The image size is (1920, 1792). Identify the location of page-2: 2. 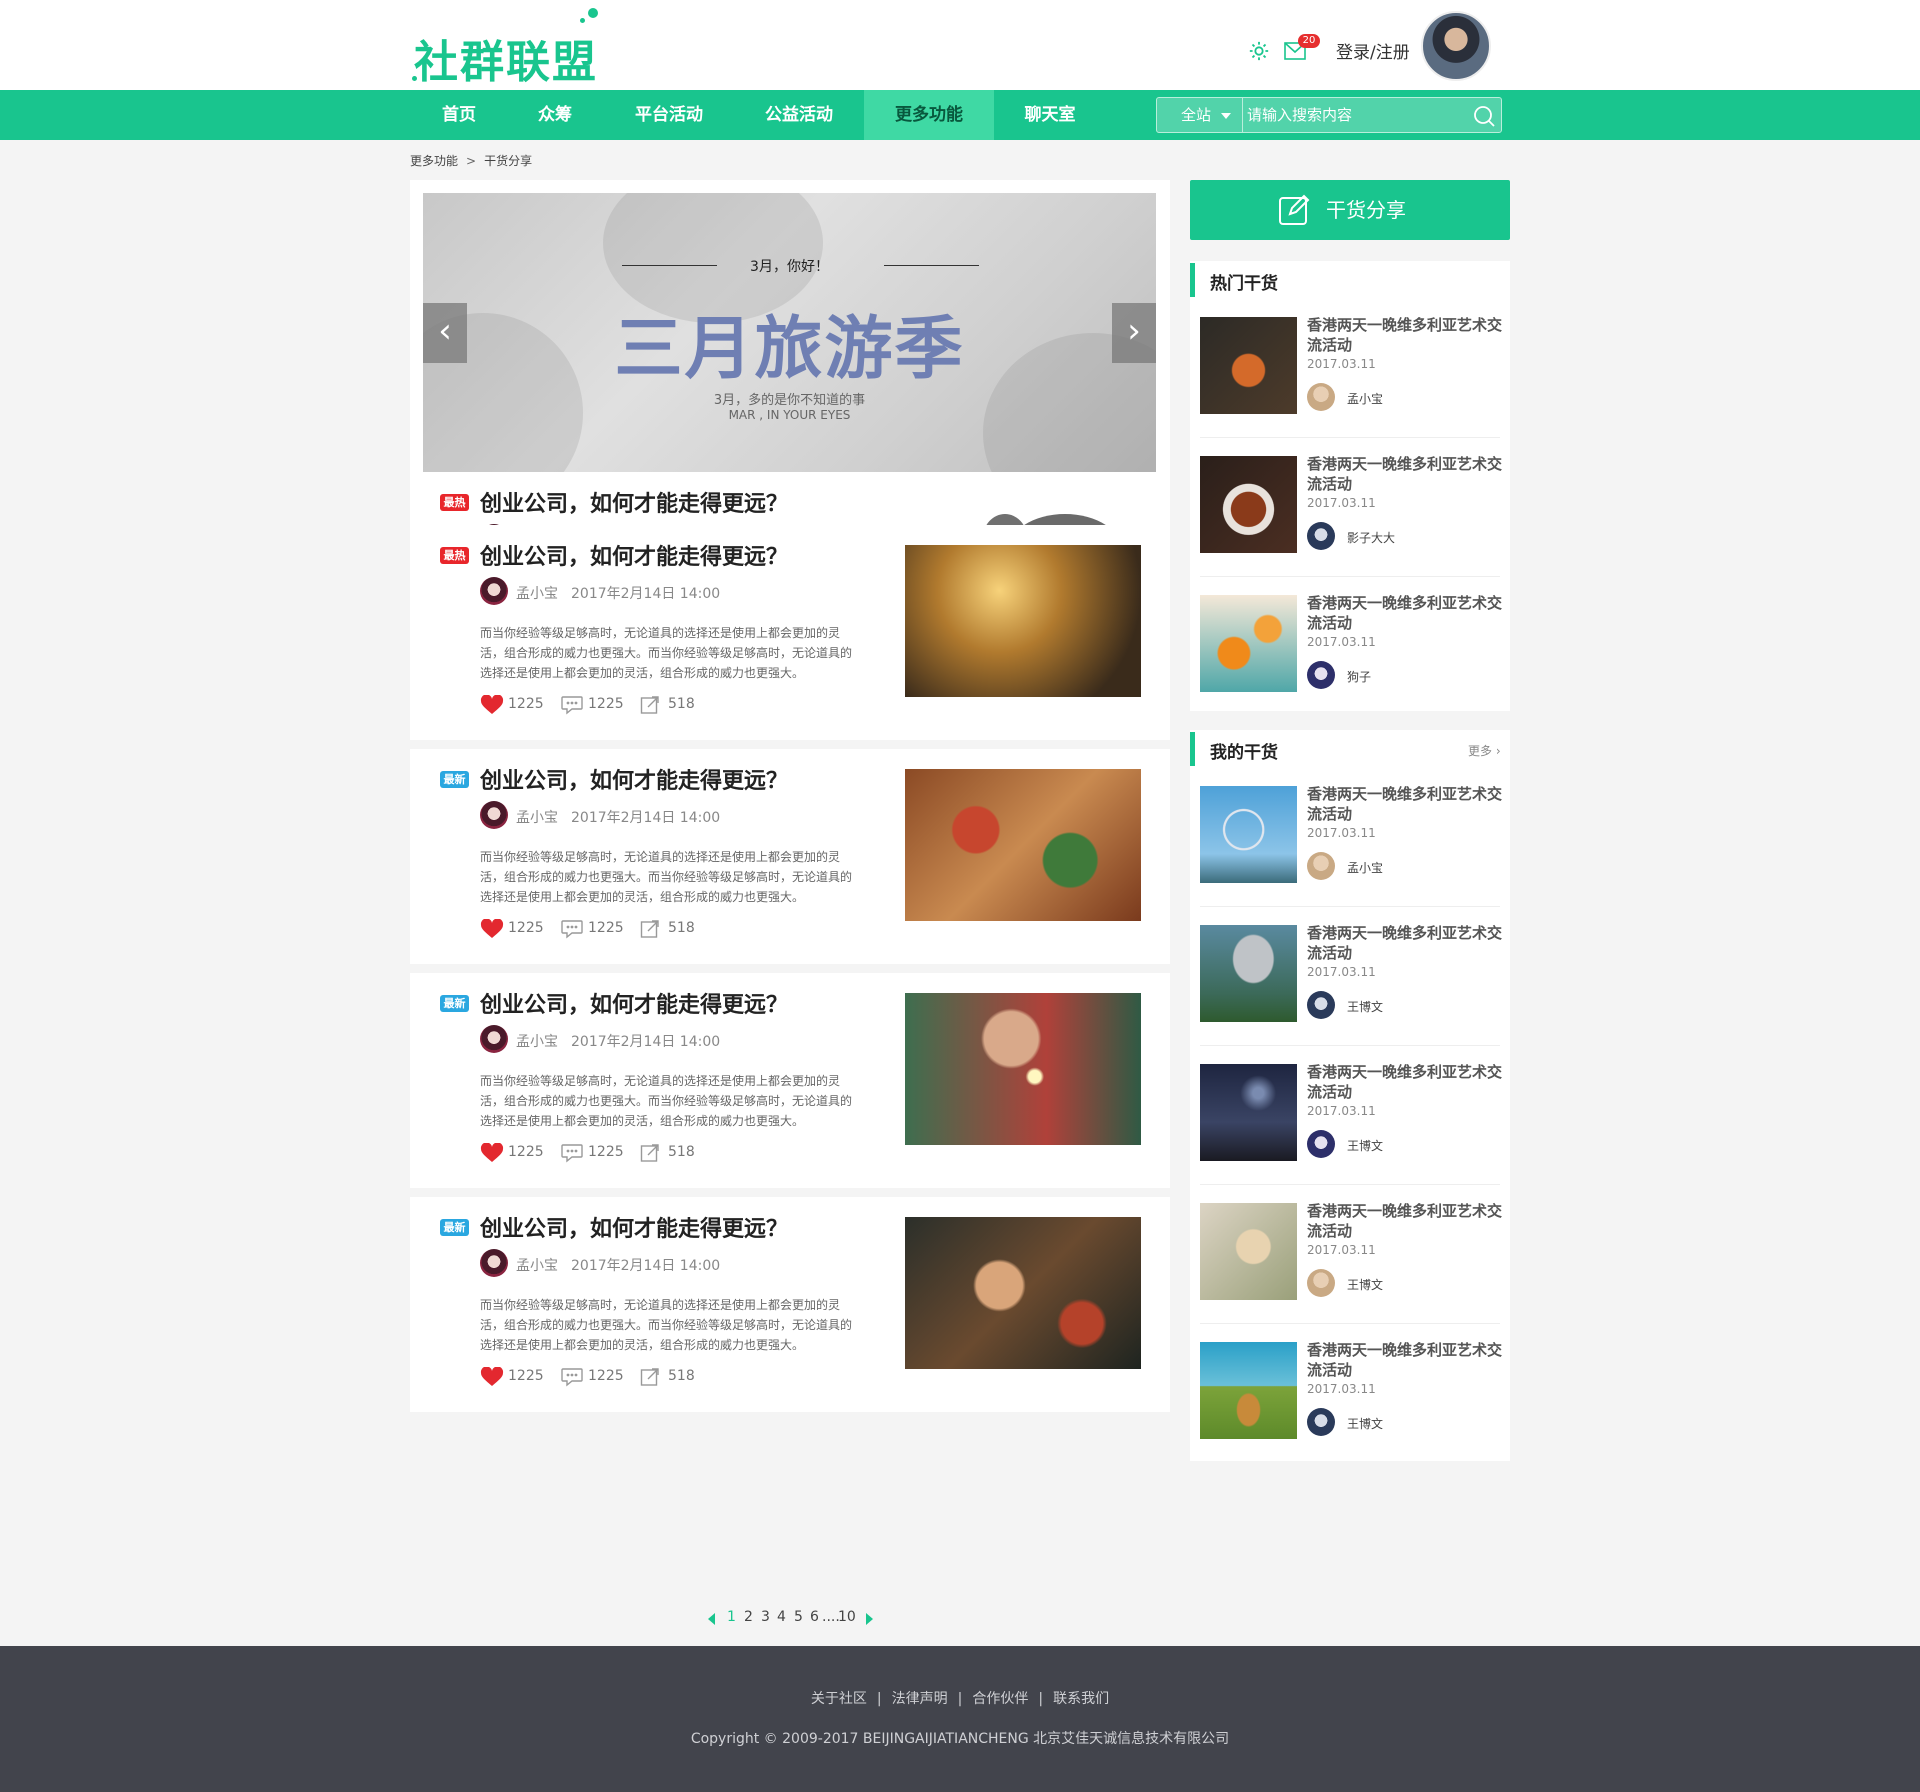
(748, 1617).